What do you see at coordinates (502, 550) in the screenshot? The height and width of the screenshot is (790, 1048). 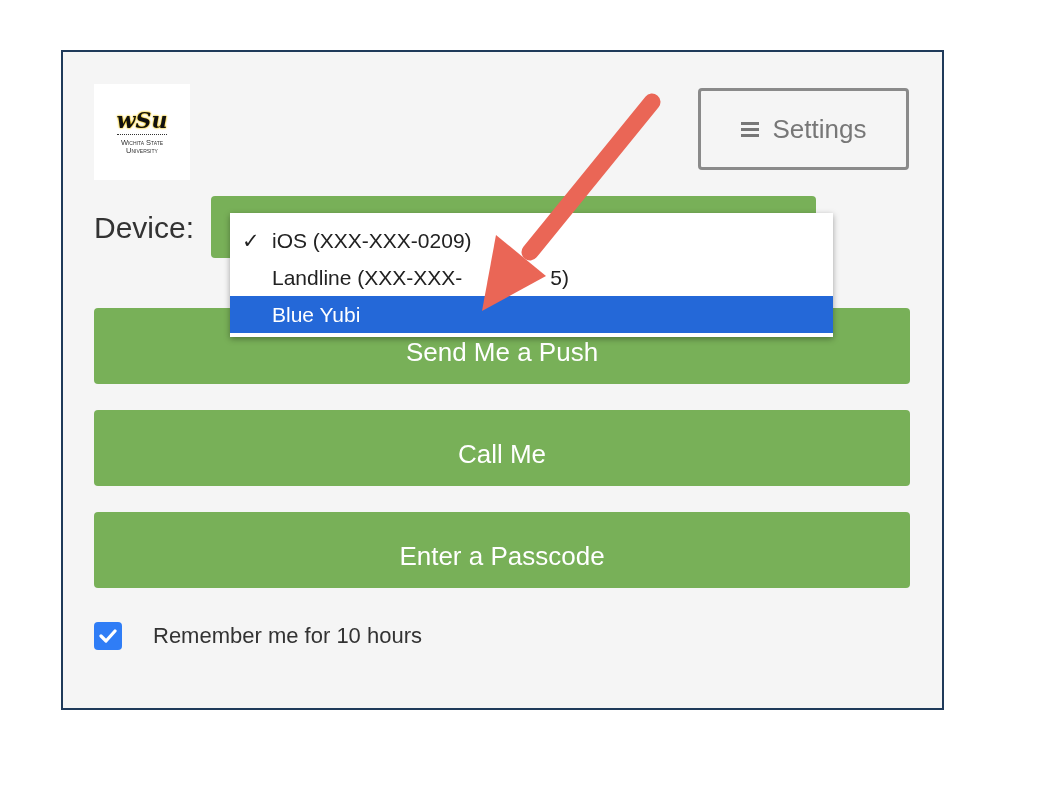 I see `action-button: Enter a Passcode` at bounding box center [502, 550].